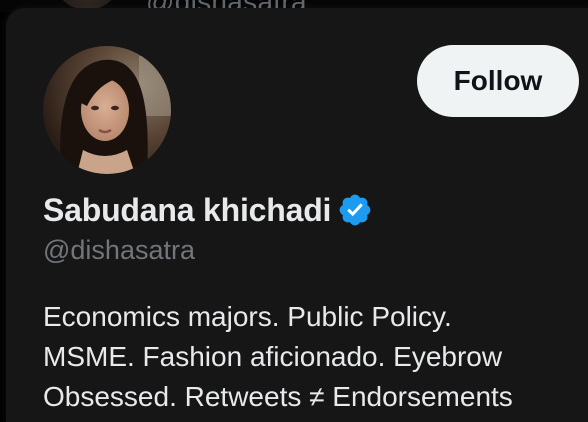 This screenshot has height=422, width=588. I want to click on verified-badge-icon, so click(355, 210).